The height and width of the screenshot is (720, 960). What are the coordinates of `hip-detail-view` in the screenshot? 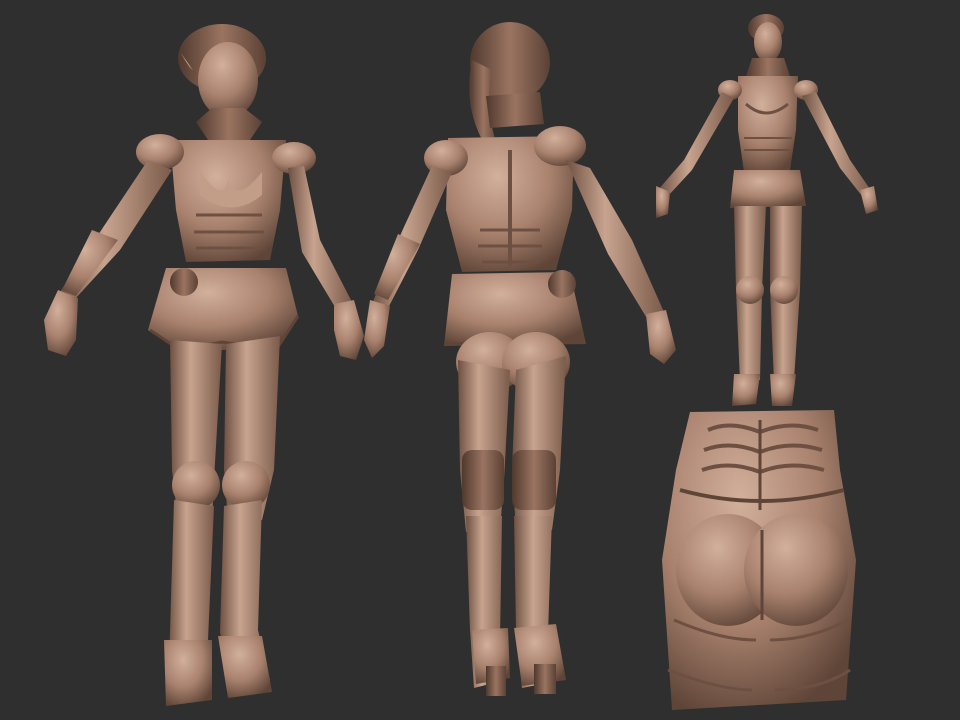 It's located at (759, 560).